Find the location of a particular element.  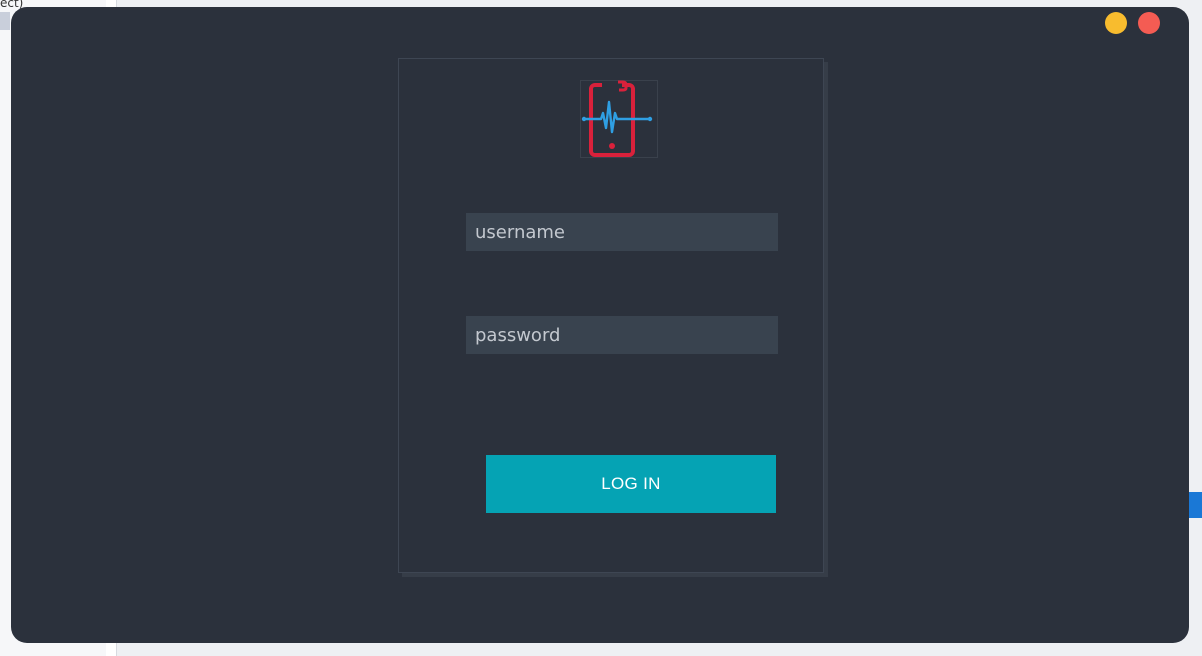

phone-heartbeat-icon is located at coordinates (619, 119).